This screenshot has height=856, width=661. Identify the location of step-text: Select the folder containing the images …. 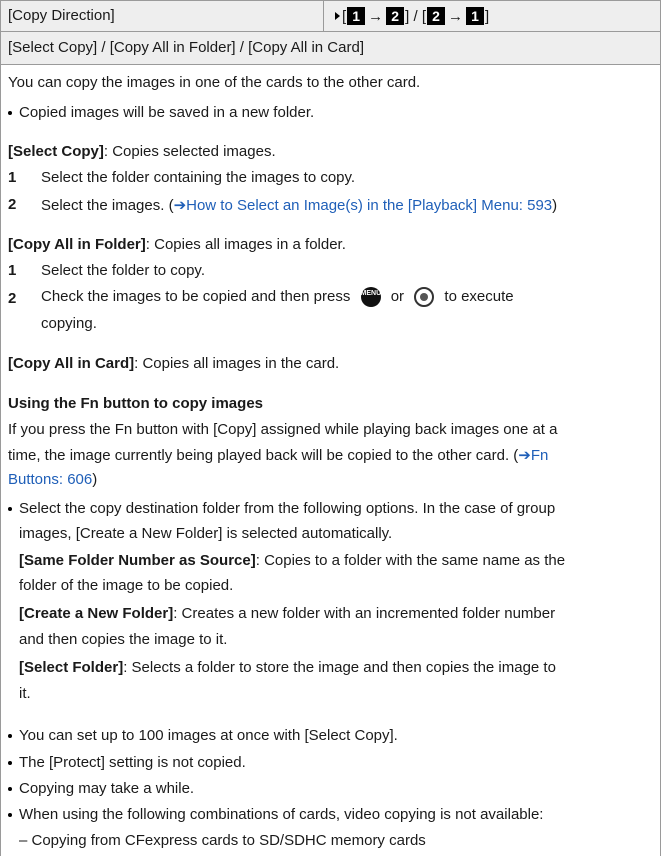
(198, 177).